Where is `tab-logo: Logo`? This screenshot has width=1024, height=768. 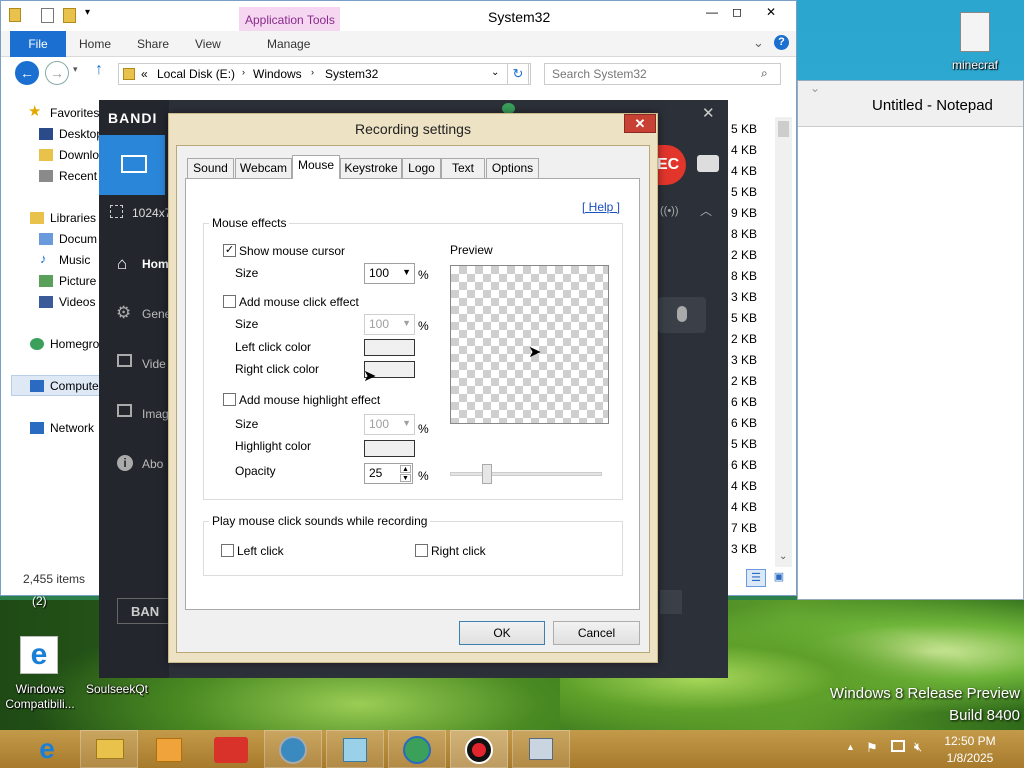
tab-logo: Logo is located at coordinates (421, 168).